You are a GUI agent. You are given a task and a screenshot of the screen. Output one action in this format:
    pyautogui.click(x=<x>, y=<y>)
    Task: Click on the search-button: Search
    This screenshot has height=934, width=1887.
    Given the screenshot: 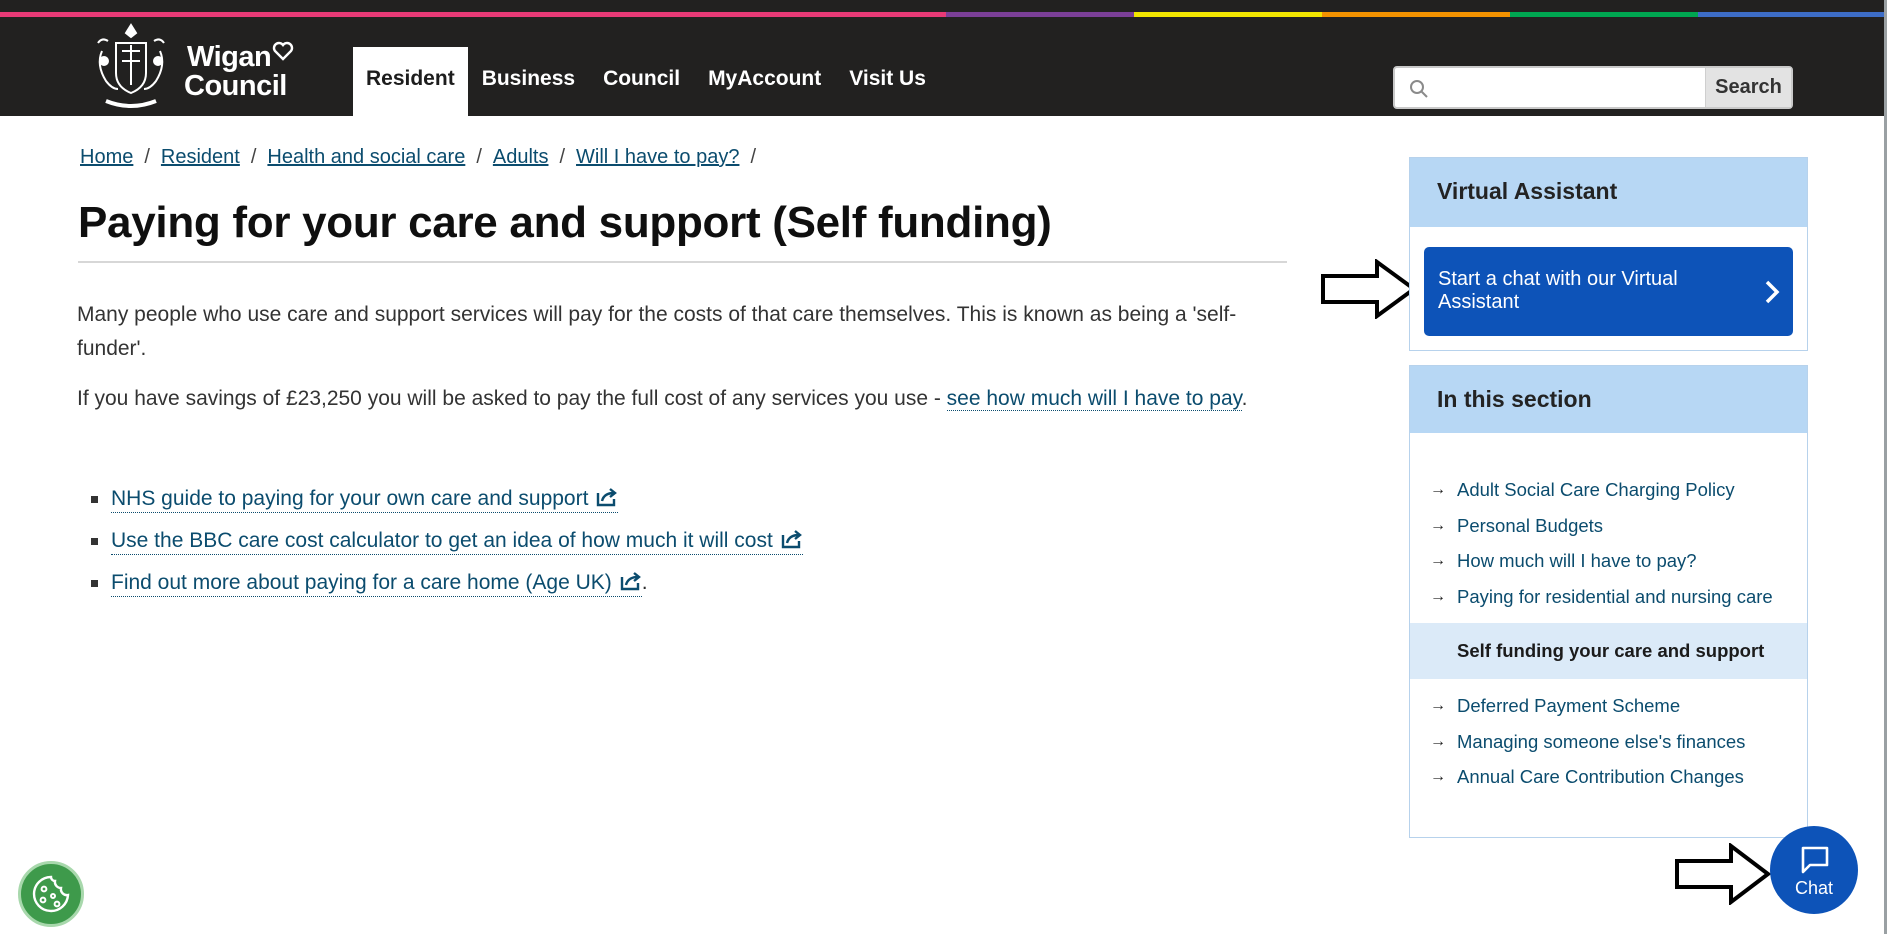 What is the action you would take?
    pyautogui.click(x=1748, y=87)
    